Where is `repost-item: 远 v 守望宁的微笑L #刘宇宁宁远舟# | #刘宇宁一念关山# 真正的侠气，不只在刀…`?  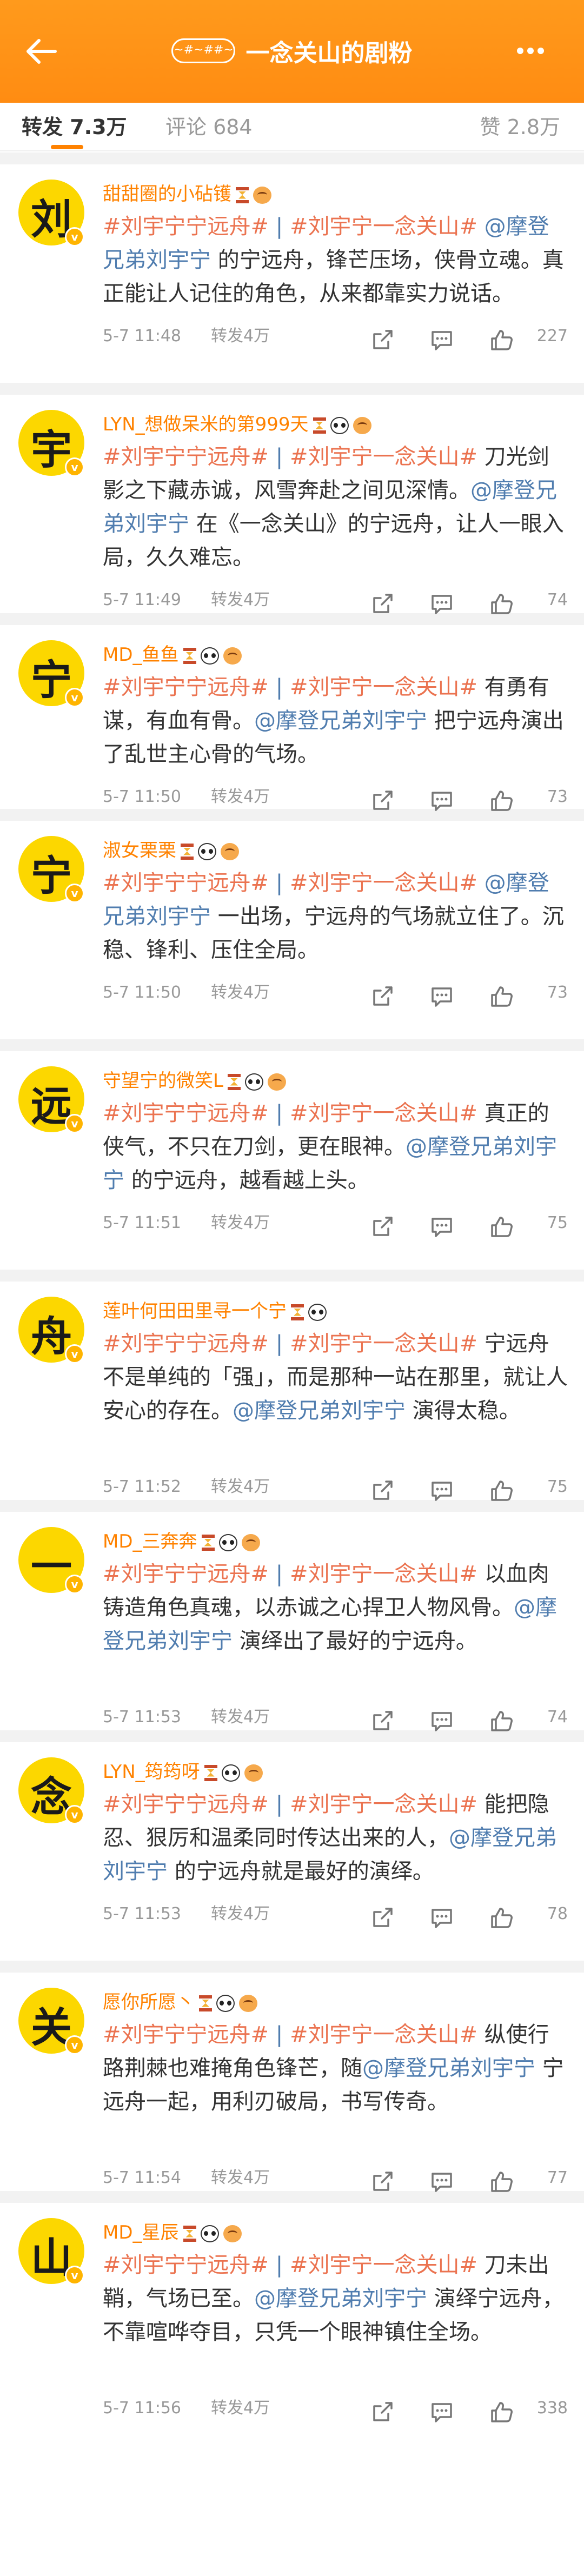
repost-item: 远 v 守望宁的微笑L #刘宇宁宁远舟# | #刘宇宁一念关山# 真正的侠气，不只在刀… is located at coordinates (292, 1160).